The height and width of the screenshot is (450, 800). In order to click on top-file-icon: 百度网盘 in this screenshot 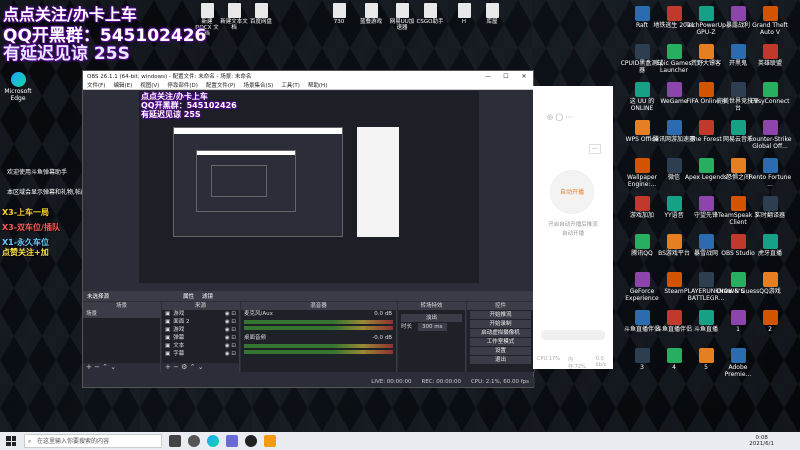, I will do `click(261, 14)`.